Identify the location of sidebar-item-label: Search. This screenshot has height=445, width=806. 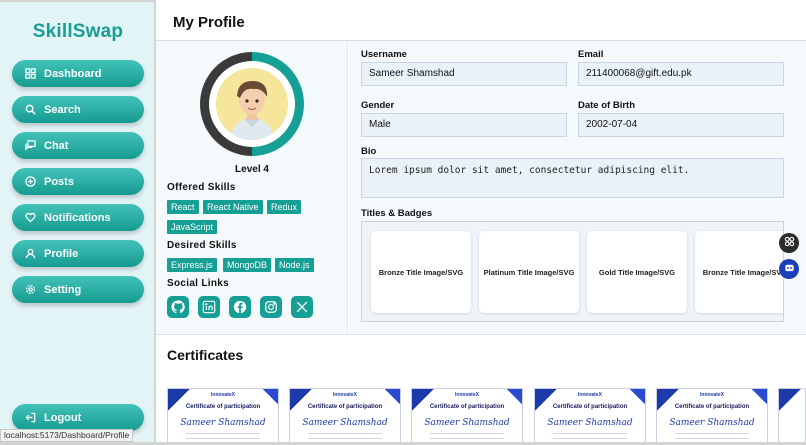
(62, 109).